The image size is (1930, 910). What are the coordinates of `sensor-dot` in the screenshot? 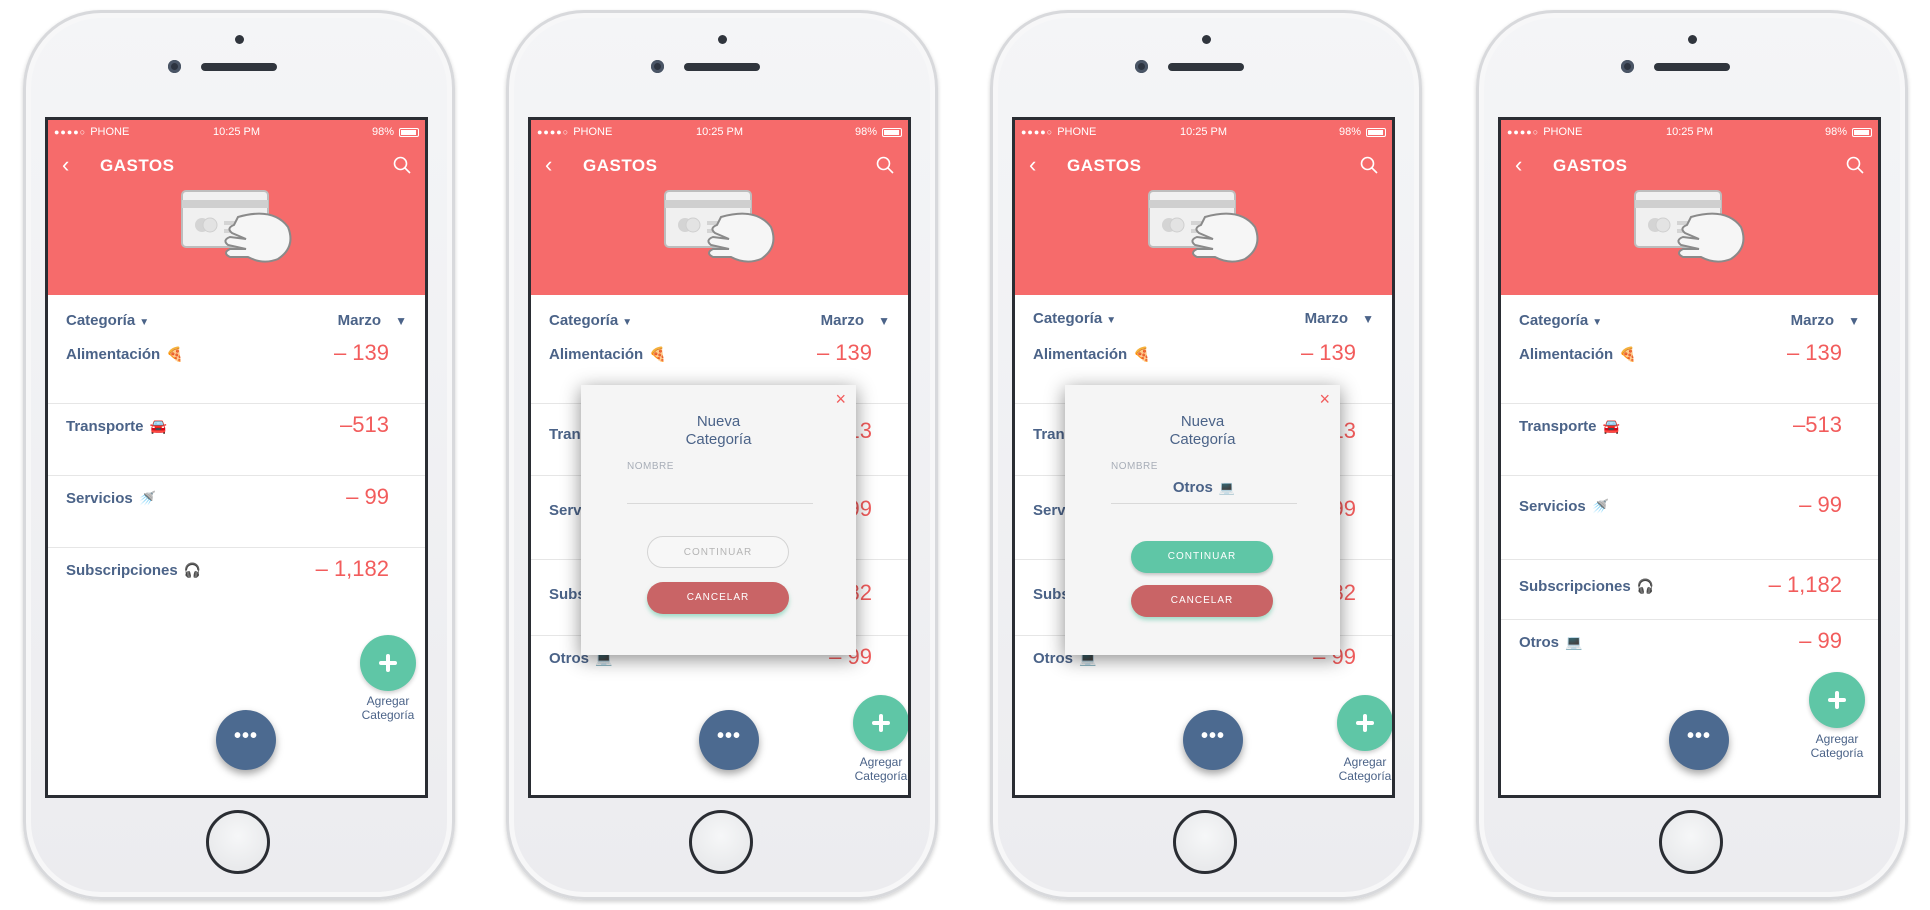 It's located at (1206, 39).